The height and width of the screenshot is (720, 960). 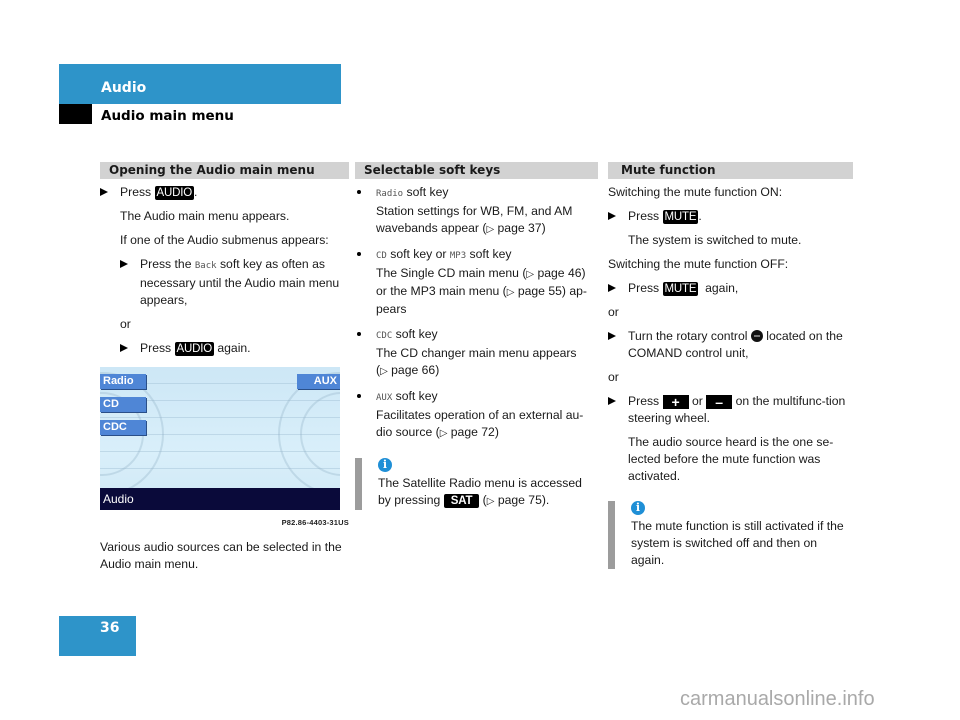 What do you see at coordinates (318, 381) in the screenshot?
I see `screen-softkey-aux: AUX` at bounding box center [318, 381].